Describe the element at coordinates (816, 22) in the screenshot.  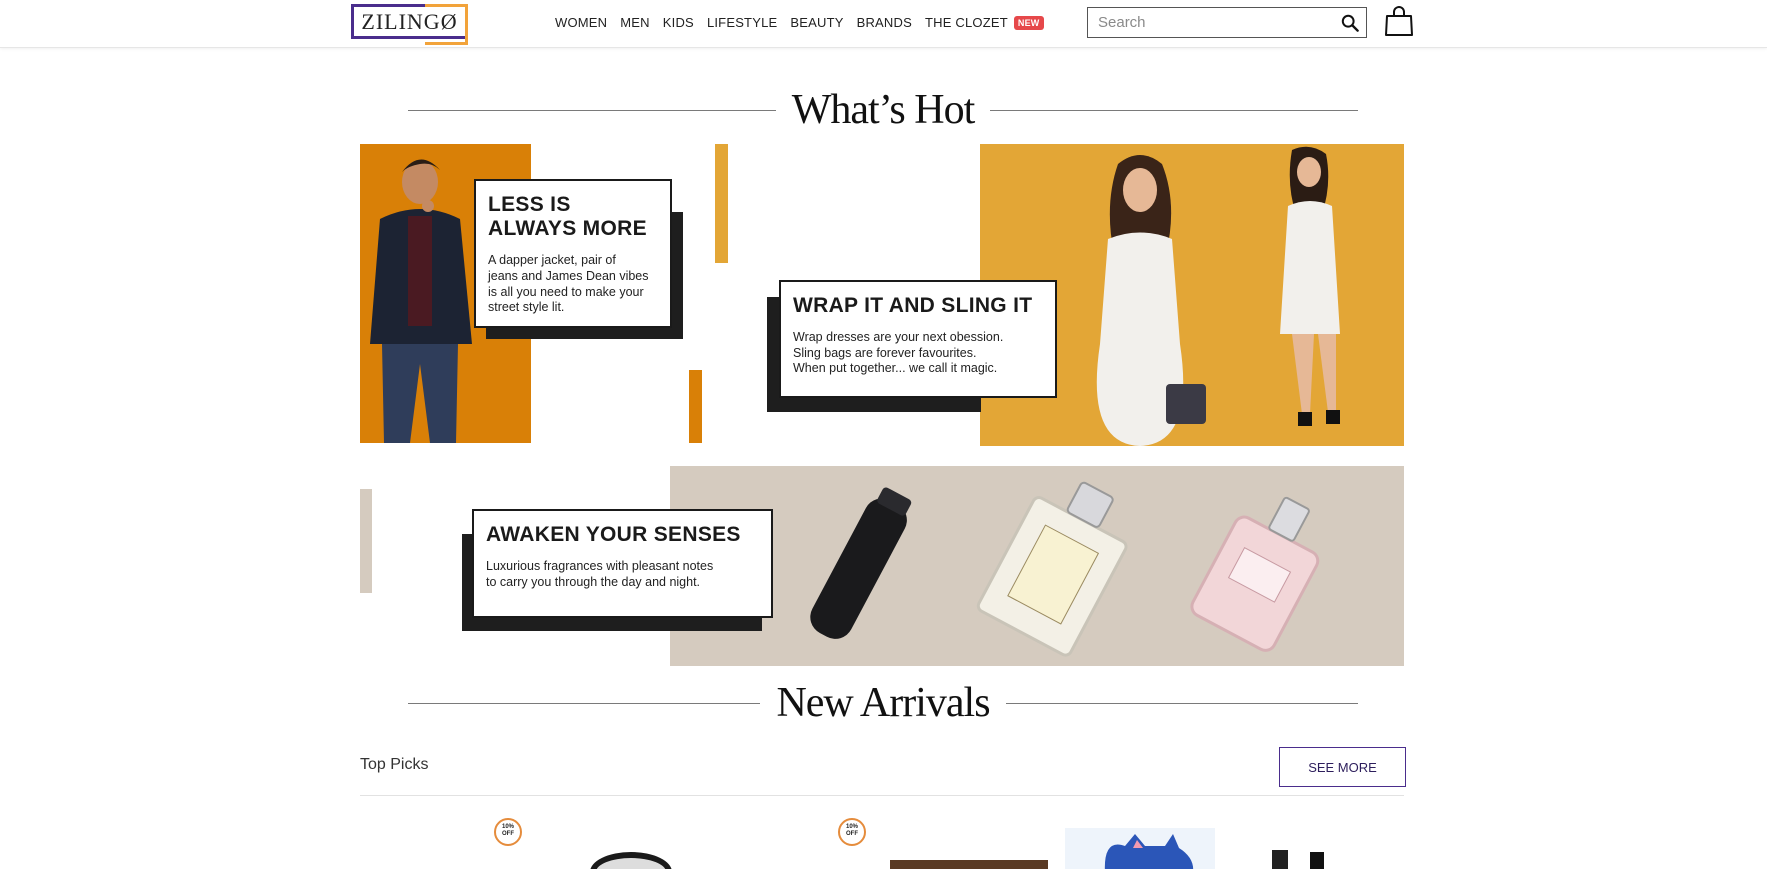
I see `nav-item-beauty: BEAUTY` at that location.